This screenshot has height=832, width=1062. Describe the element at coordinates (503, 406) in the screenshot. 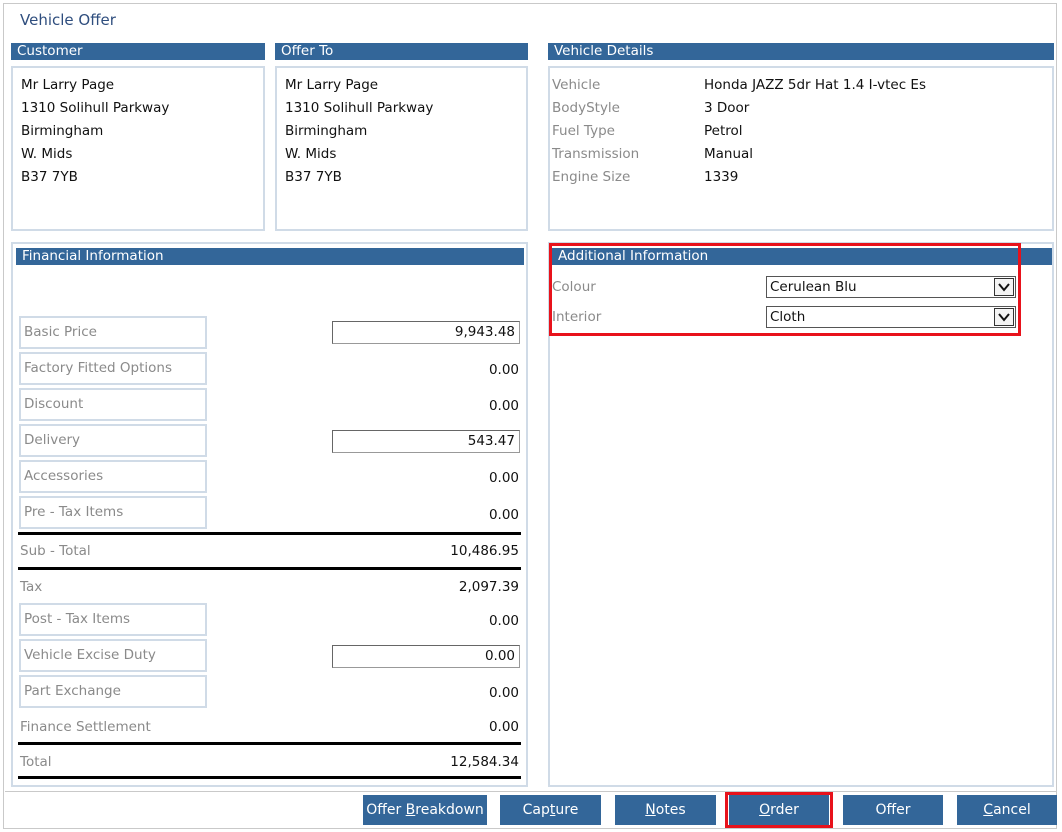

I see `discount-value: 0.00` at that location.